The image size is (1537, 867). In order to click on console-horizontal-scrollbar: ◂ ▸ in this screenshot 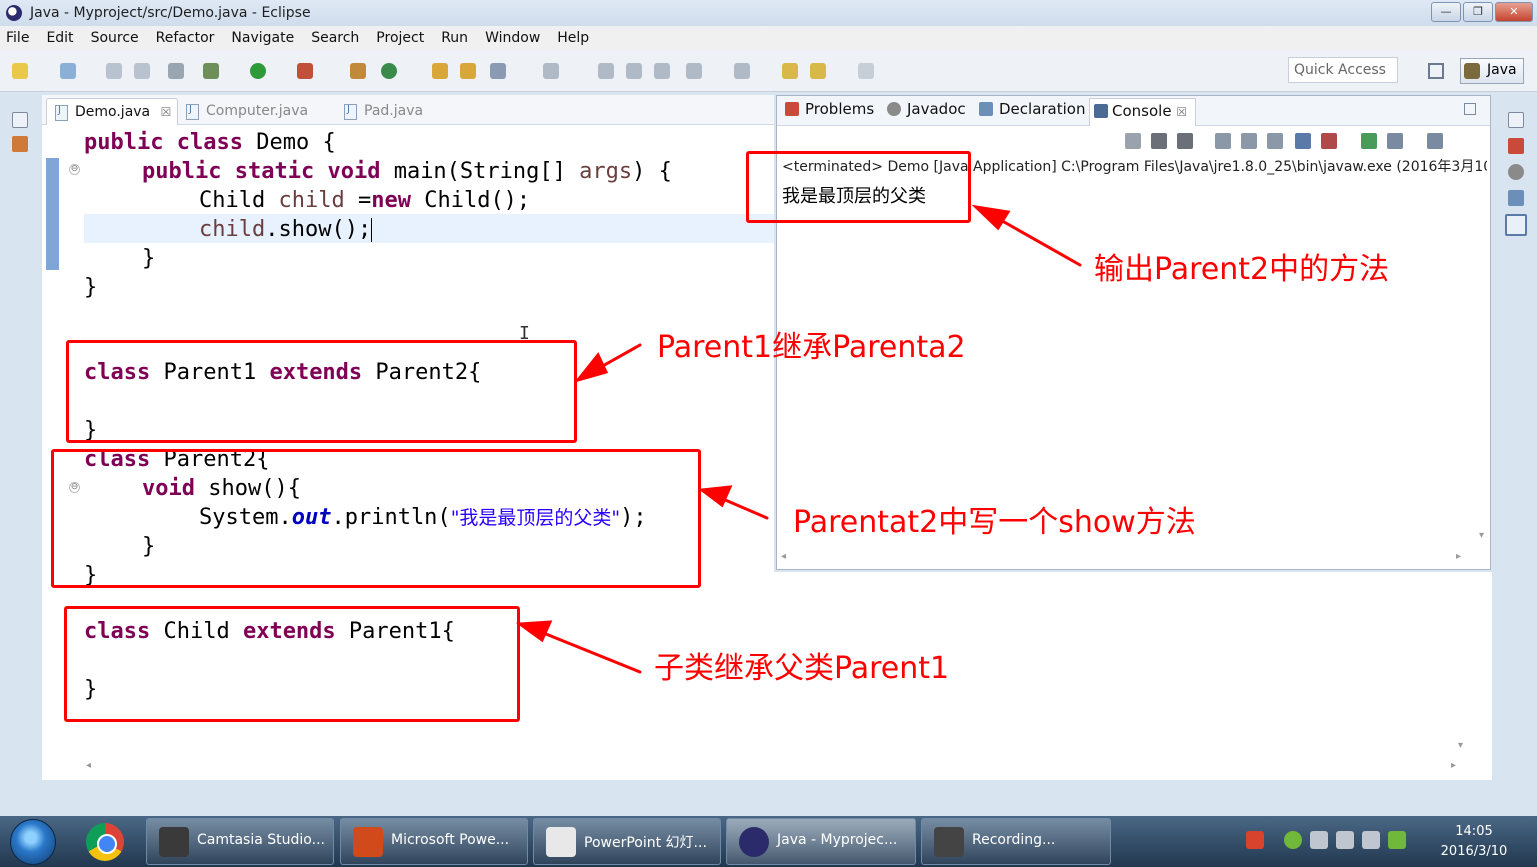, I will do `click(1121, 558)`.